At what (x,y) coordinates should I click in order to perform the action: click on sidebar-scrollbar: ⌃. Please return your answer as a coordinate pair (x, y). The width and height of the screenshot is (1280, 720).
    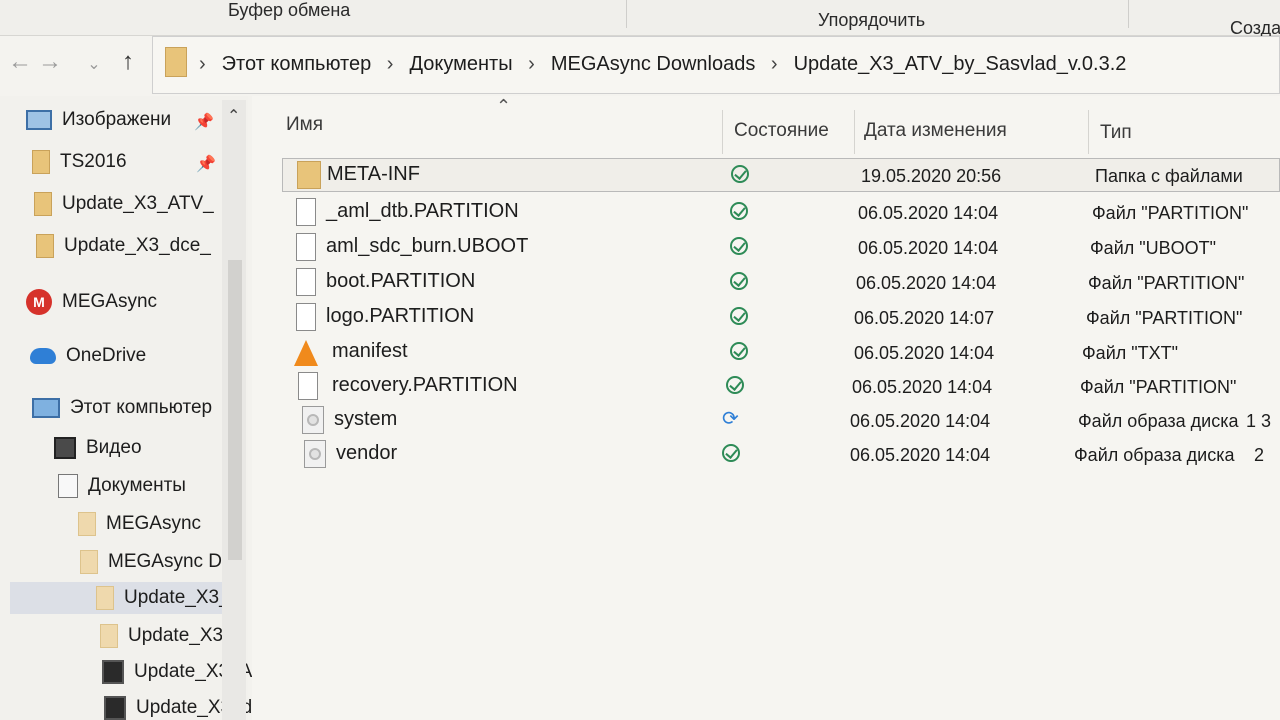
    Looking at the image, I should click on (234, 410).